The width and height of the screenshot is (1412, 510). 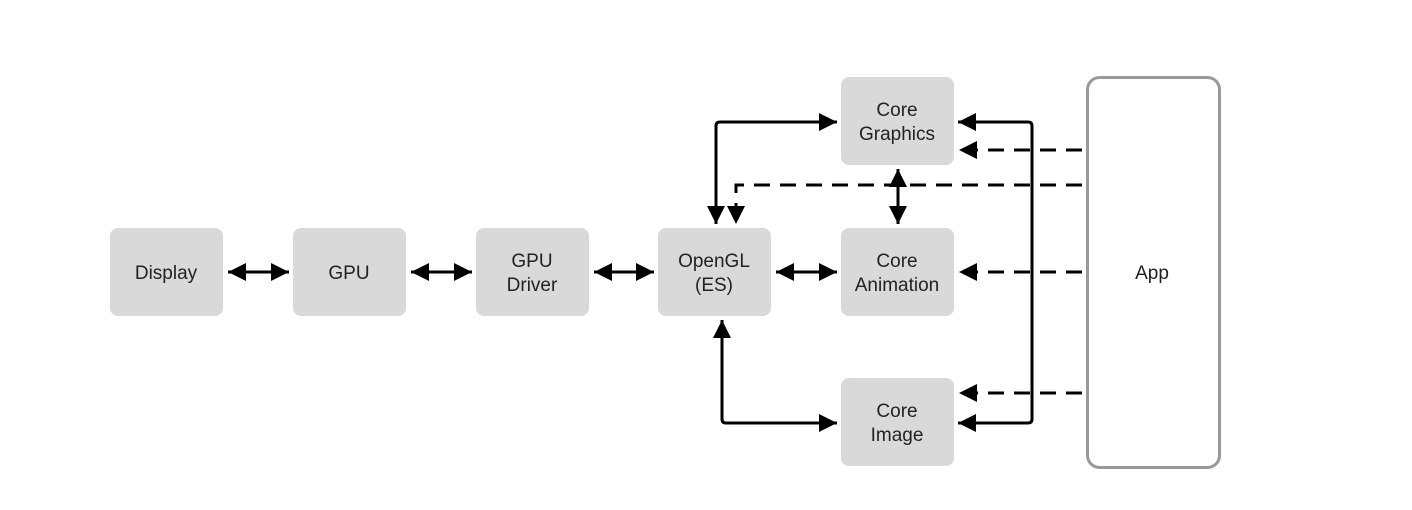 I want to click on node-core-animation: Core Animation, so click(x=897, y=272).